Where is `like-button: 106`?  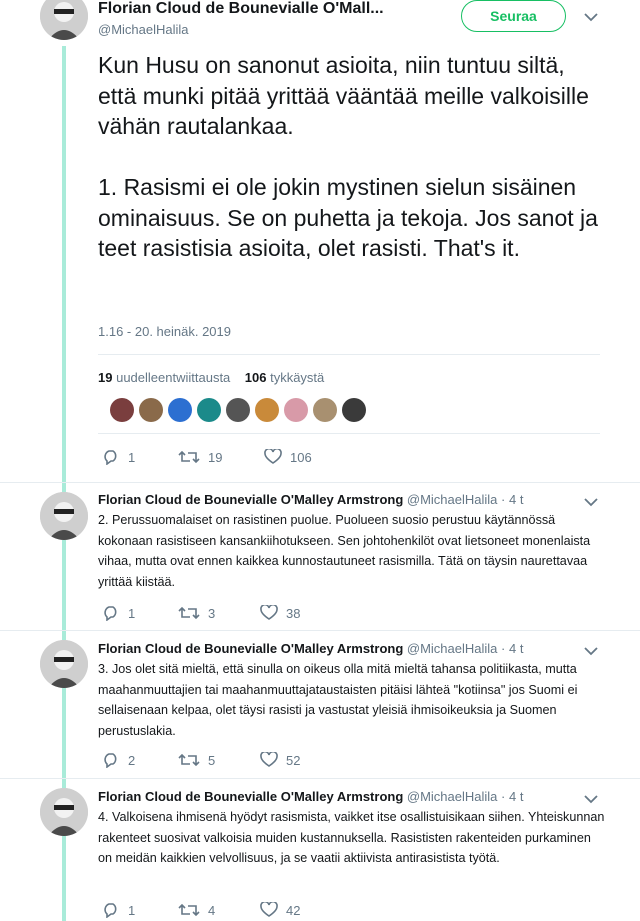
like-button: 106 is located at coordinates (288, 457).